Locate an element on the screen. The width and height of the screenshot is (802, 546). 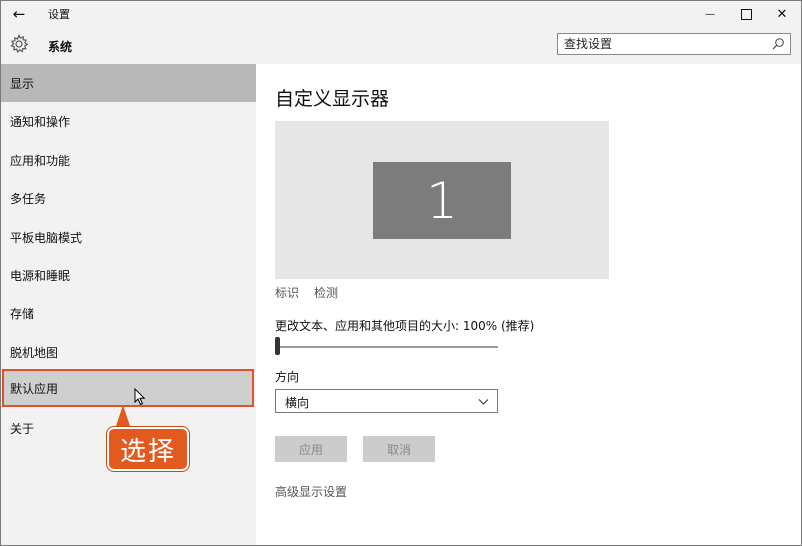
sidebar-item-apps-features: 应用和功能 is located at coordinates (128, 160).